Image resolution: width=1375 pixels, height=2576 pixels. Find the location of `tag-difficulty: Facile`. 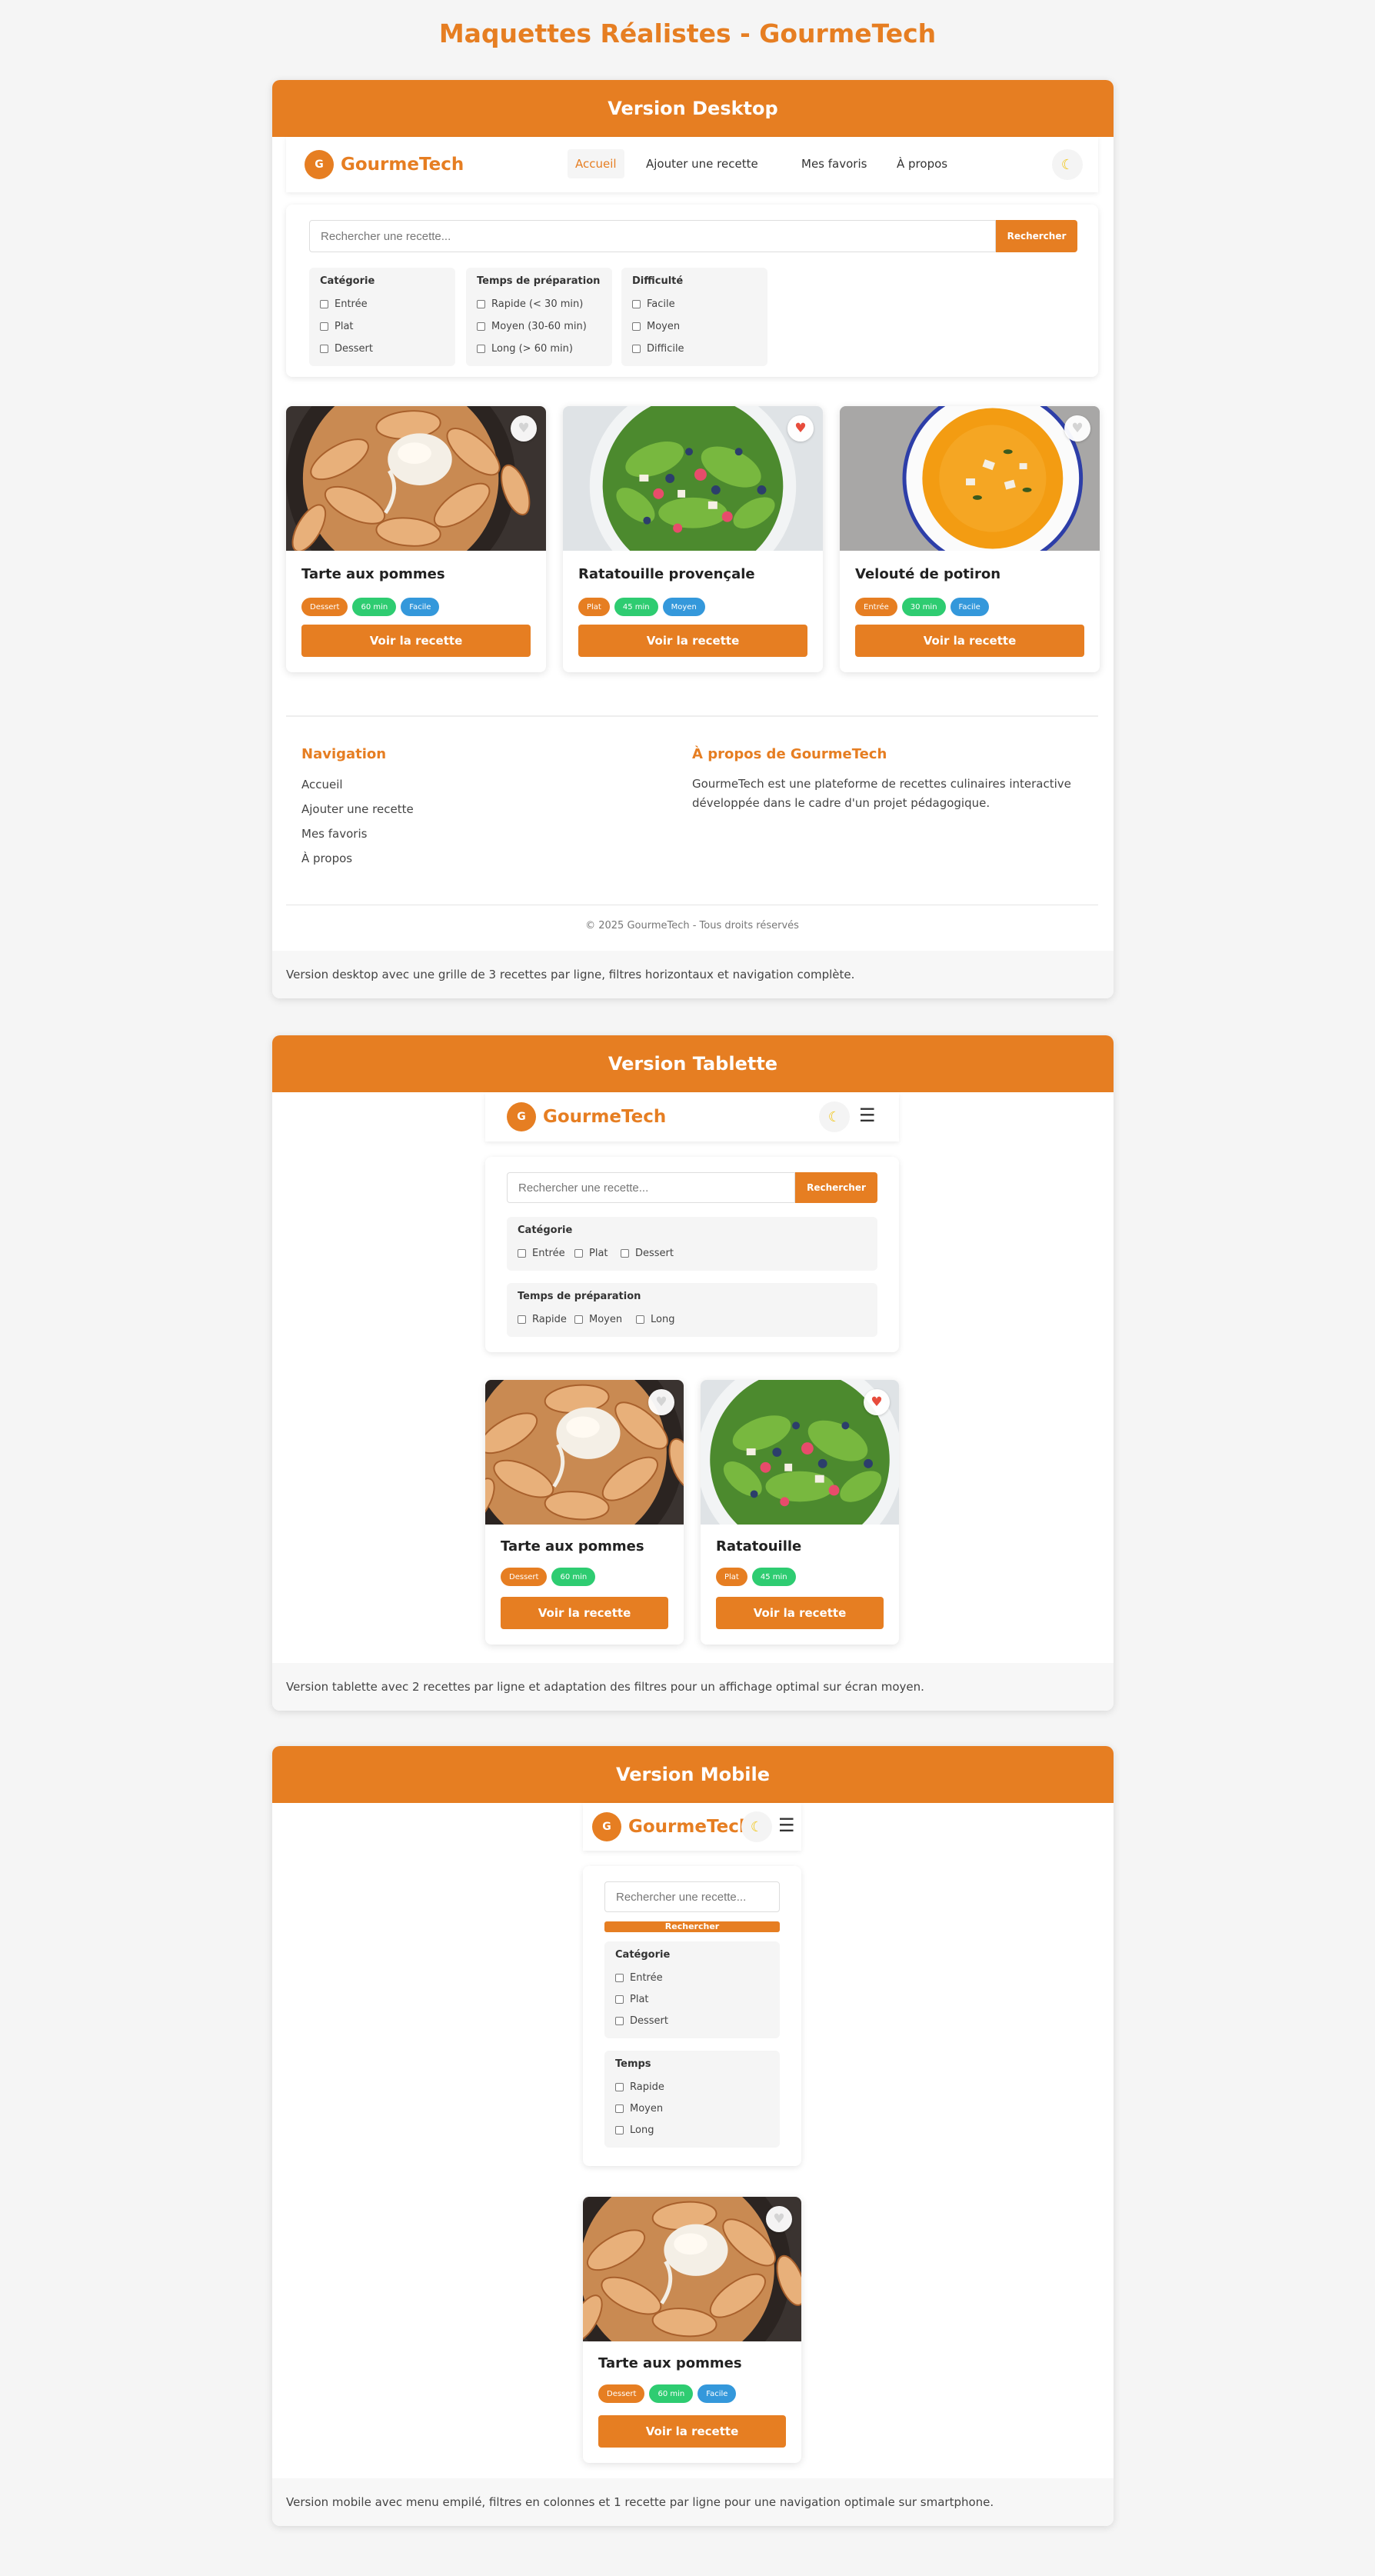

tag-difficulty: Facile is located at coordinates (420, 607).